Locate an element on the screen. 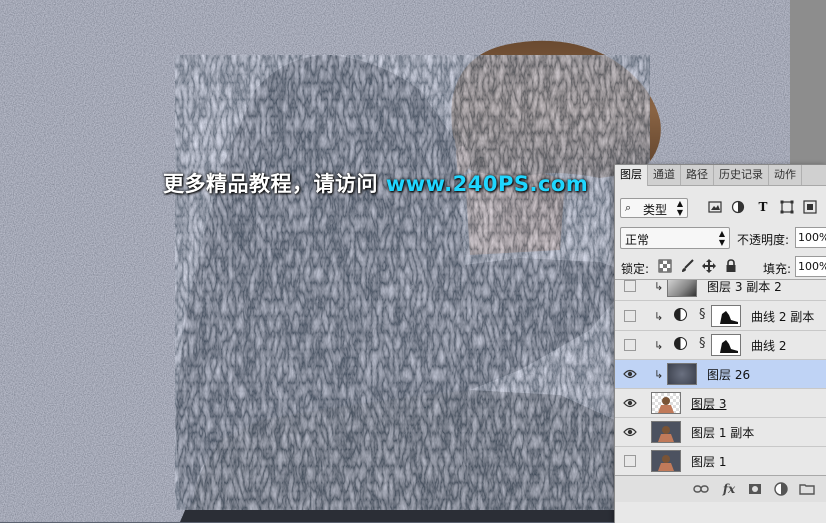 The image size is (826, 523). lock-transparent-icon is located at coordinates (665, 266).